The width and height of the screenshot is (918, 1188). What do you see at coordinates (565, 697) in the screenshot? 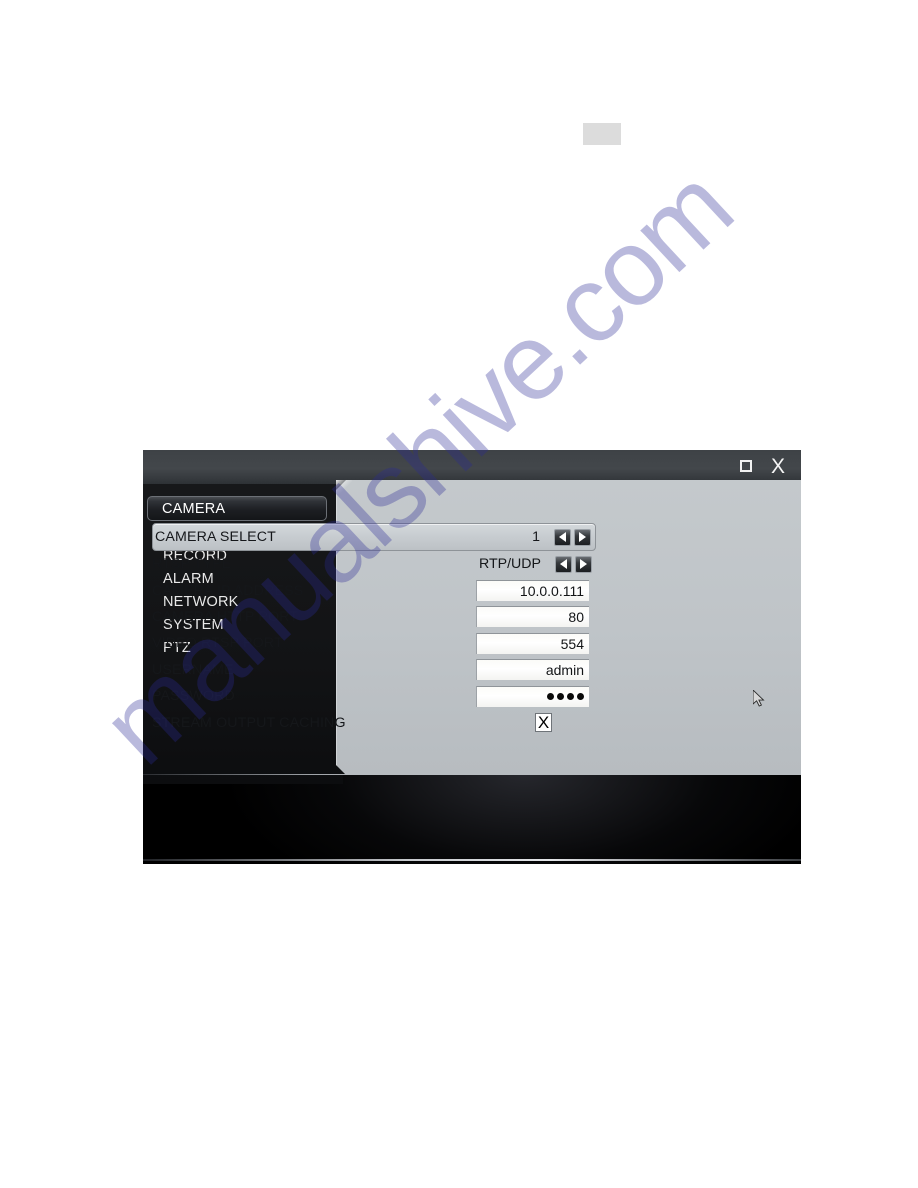
I see `password-mask` at bounding box center [565, 697].